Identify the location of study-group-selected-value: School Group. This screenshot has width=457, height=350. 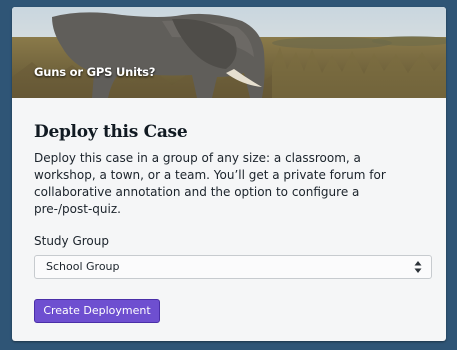
(83, 266).